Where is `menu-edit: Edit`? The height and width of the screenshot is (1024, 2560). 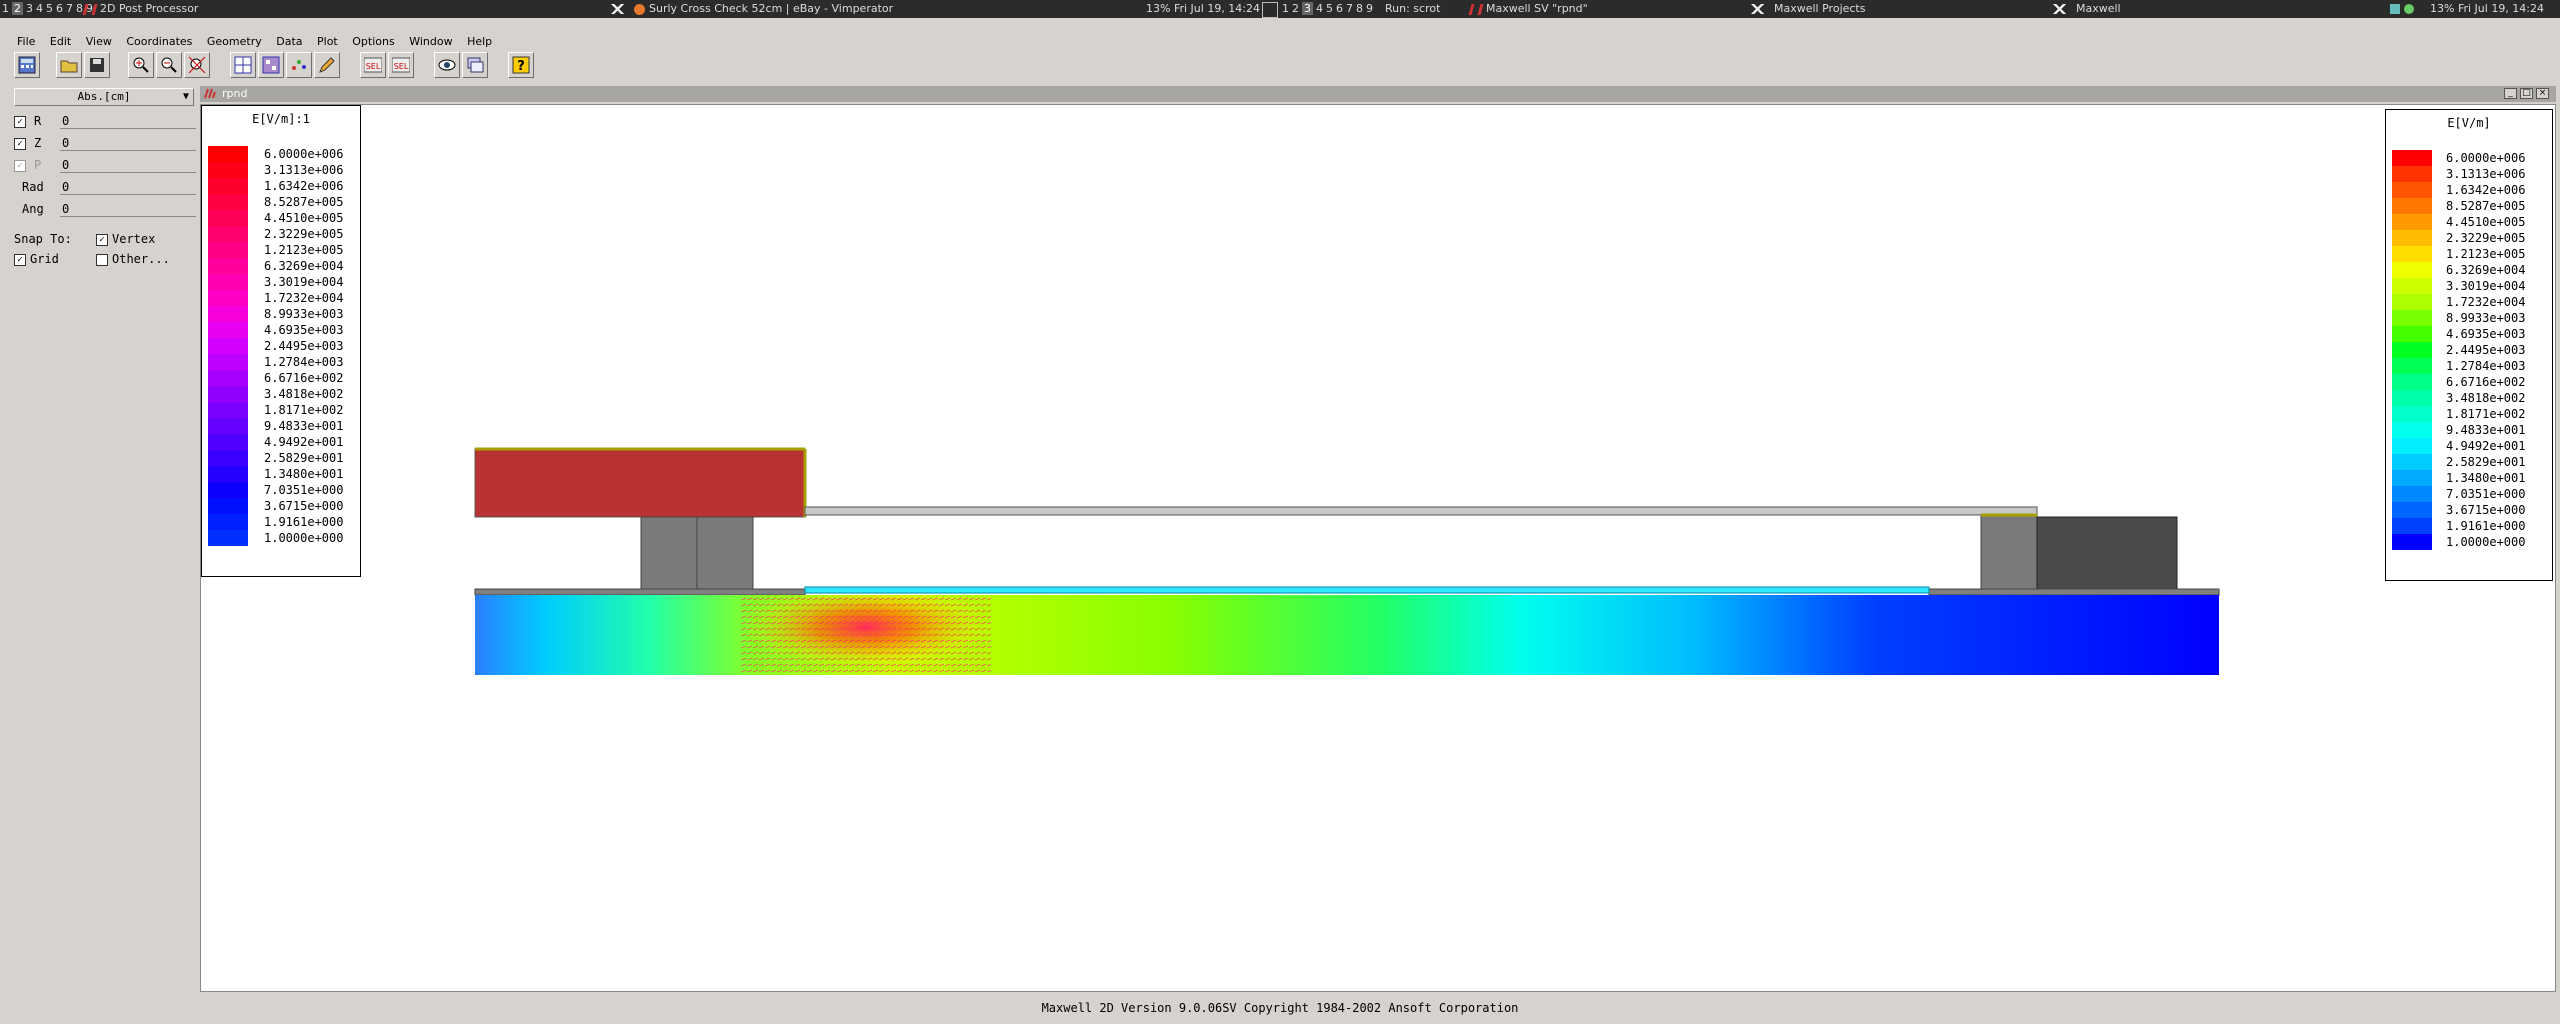 menu-edit: Edit is located at coordinates (60, 41).